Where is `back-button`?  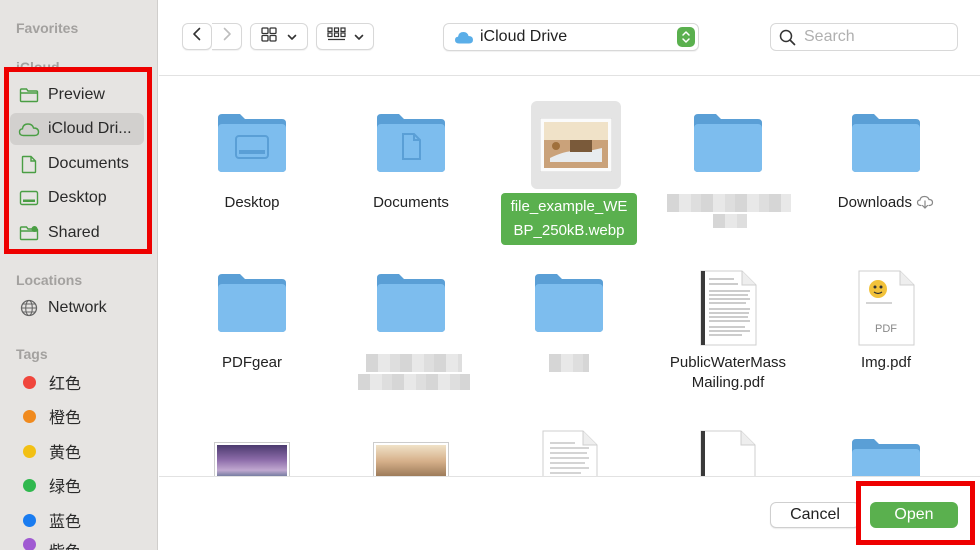 back-button is located at coordinates (197, 36).